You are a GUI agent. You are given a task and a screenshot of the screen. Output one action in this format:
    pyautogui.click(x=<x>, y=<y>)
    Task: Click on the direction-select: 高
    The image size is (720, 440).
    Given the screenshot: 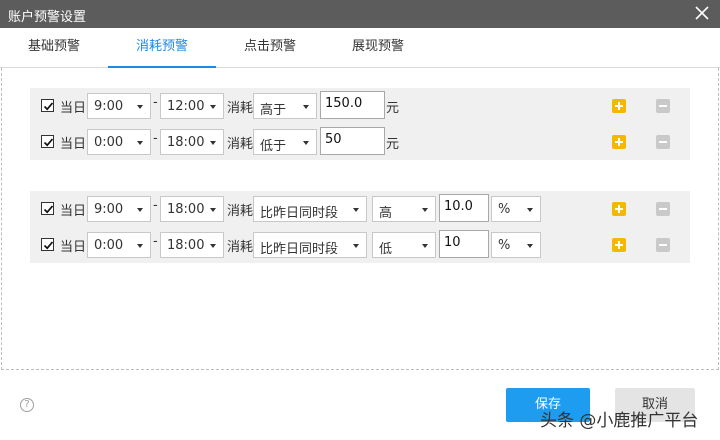 What is the action you would take?
    pyautogui.click(x=404, y=209)
    